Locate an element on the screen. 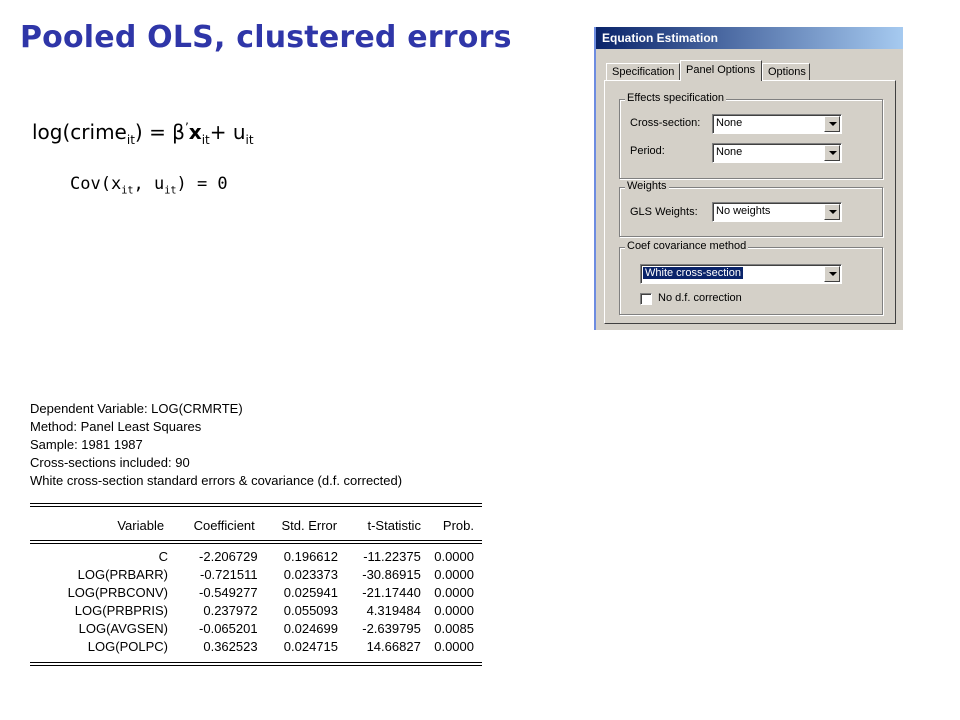 The width and height of the screenshot is (960, 720). coef-covariance-value: White cross-section is located at coordinates (693, 273).